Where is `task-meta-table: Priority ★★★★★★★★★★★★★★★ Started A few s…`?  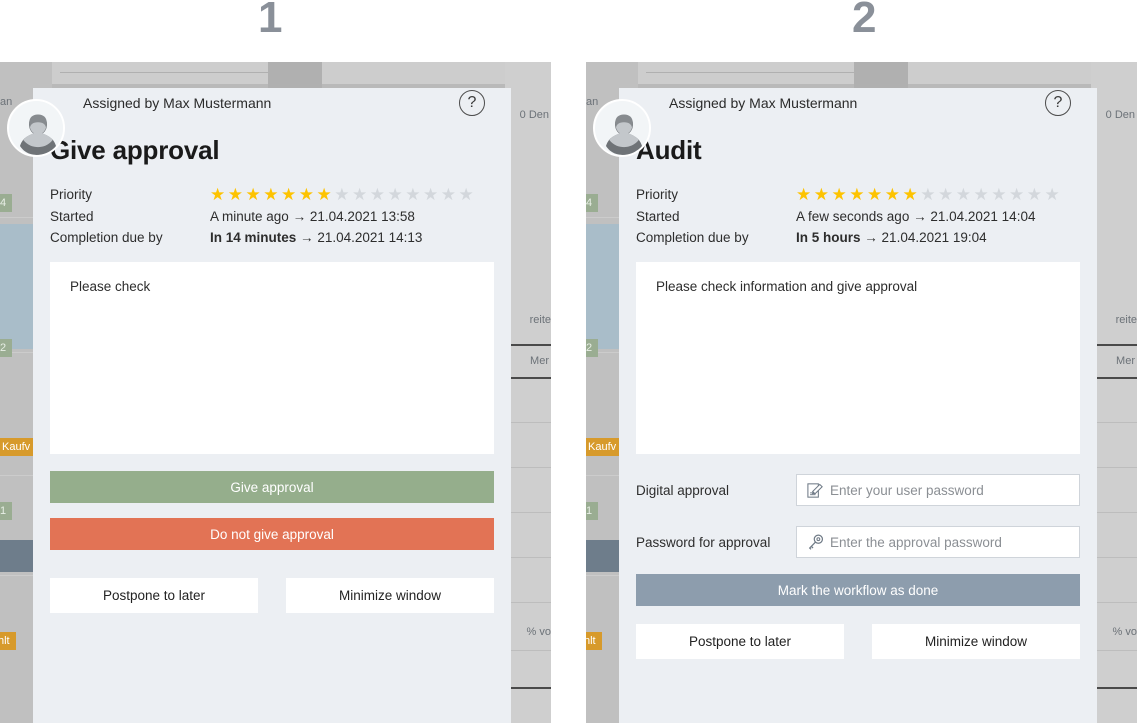 task-meta-table: Priority ★★★★★★★★★★★★★★★ Started A few s… is located at coordinates (858, 215).